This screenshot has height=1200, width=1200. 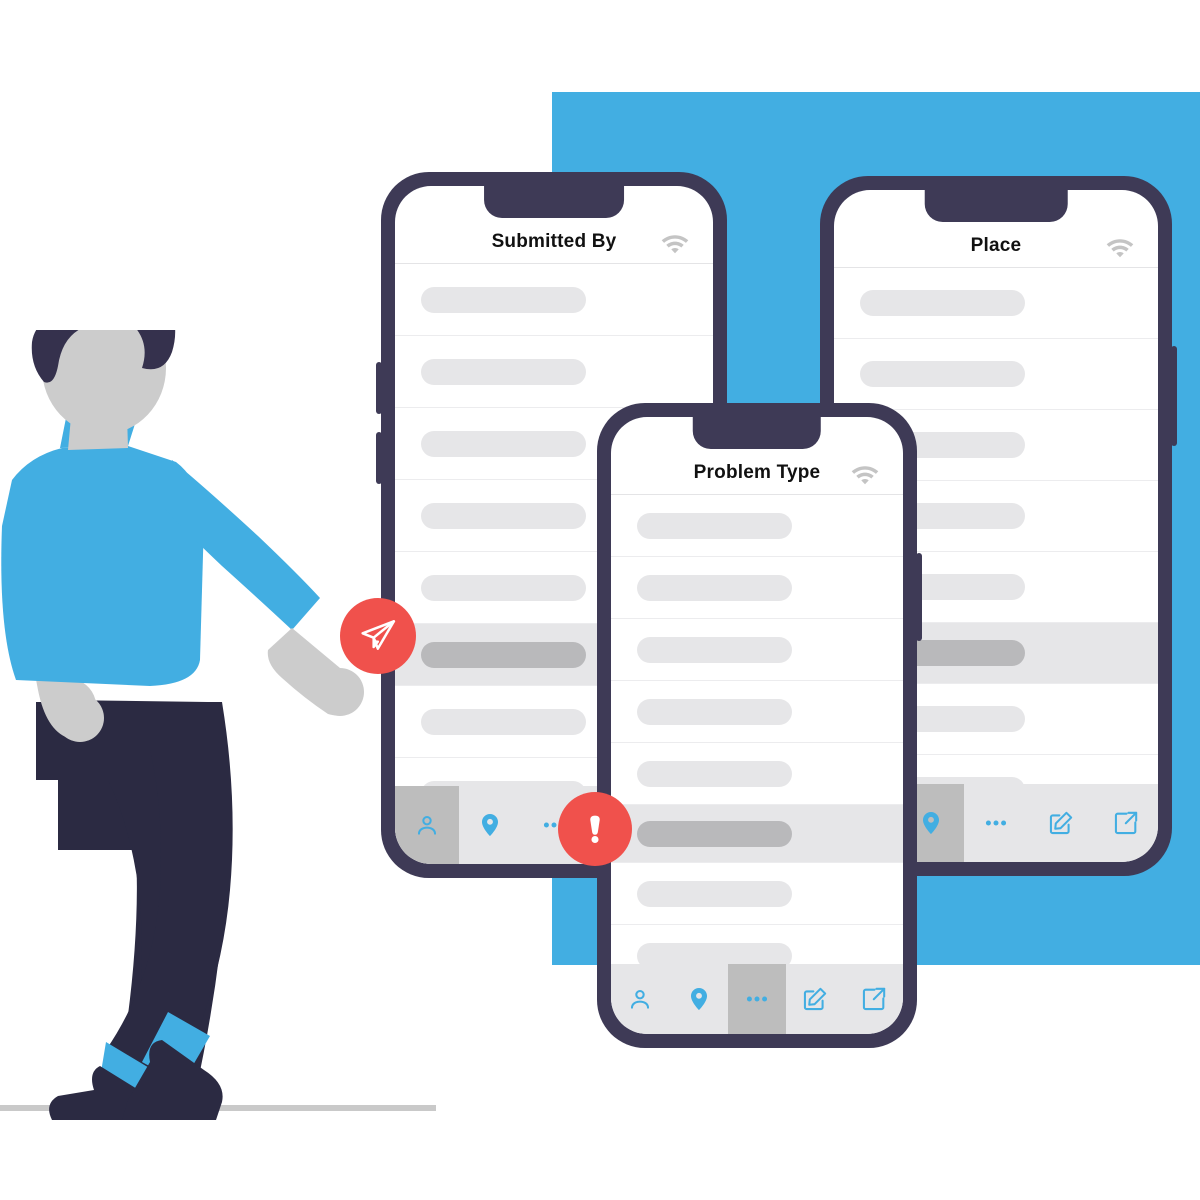 I want to click on phone-screen: Problem Type, so click(x=757, y=725).